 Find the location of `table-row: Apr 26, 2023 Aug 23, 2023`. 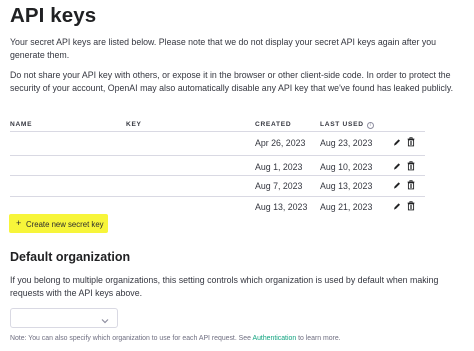

table-row: Apr 26, 2023 Aug 23, 2023 is located at coordinates (222, 143).